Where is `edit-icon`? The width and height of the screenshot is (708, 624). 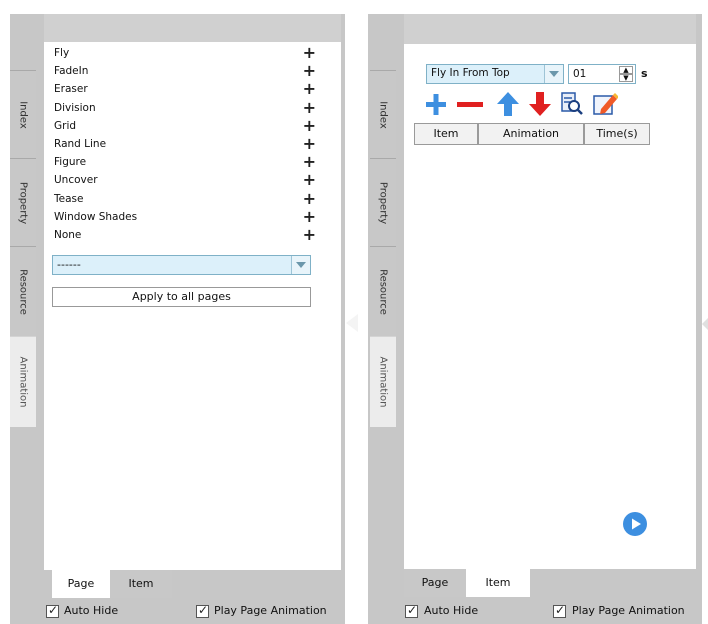 edit-icon is located at coordinates (605, 104).